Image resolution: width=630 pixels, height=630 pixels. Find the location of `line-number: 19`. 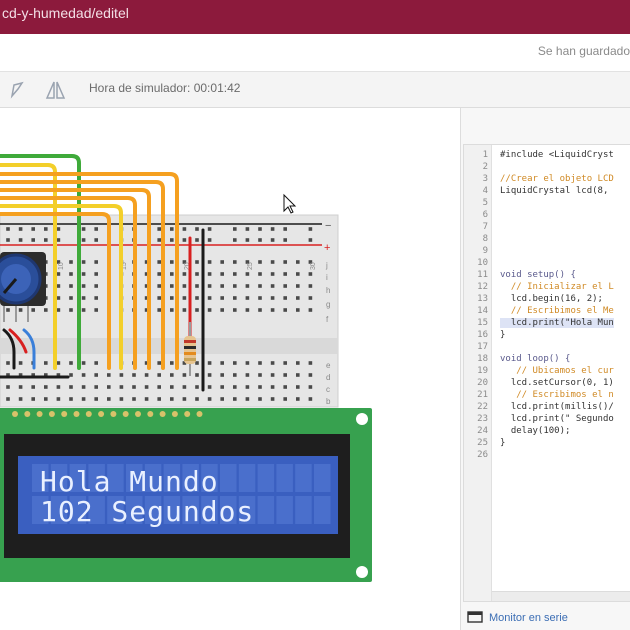

line-number: 19 is located at coordinates (482, 371).